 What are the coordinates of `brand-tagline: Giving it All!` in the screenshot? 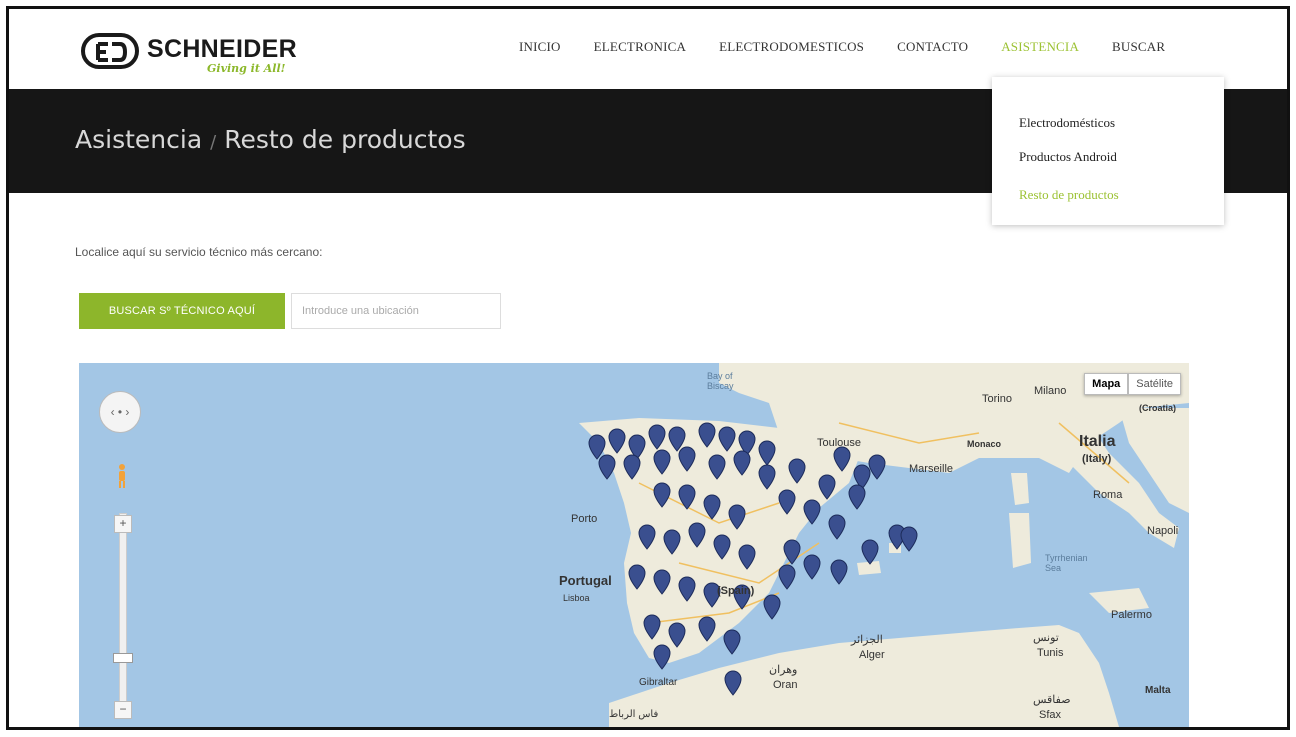 It's located at (246, 68).